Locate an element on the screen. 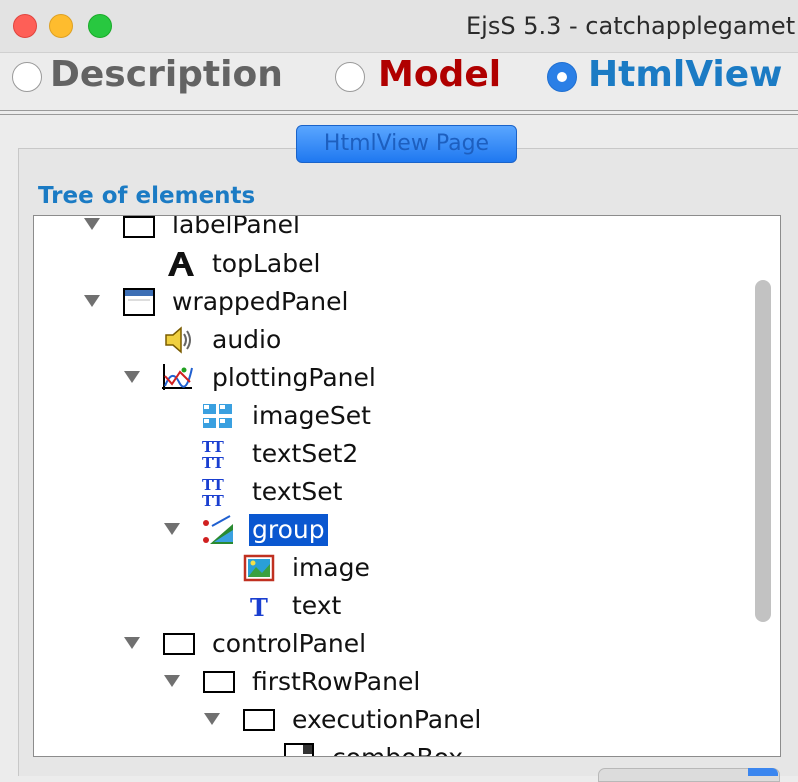 The width and height of the screenshot is (798, 782). tree-item-label: textSet is located at coordinates (297, 491).